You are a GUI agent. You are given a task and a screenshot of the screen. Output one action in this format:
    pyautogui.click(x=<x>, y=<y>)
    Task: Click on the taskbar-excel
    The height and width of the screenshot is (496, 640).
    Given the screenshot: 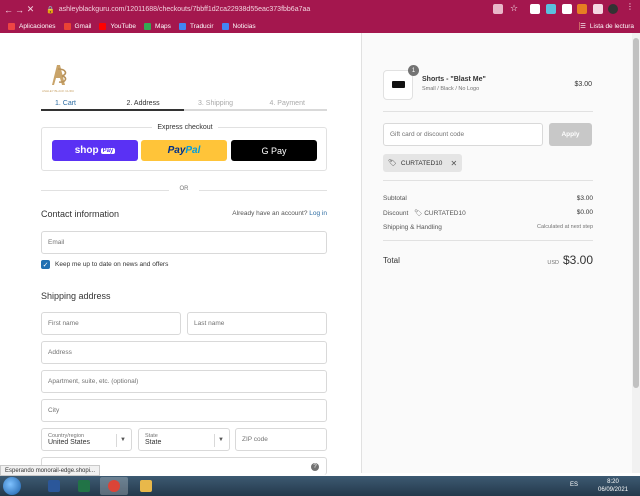 What is the action you would take?
    pyautogui.click(x=84, y=486)
    